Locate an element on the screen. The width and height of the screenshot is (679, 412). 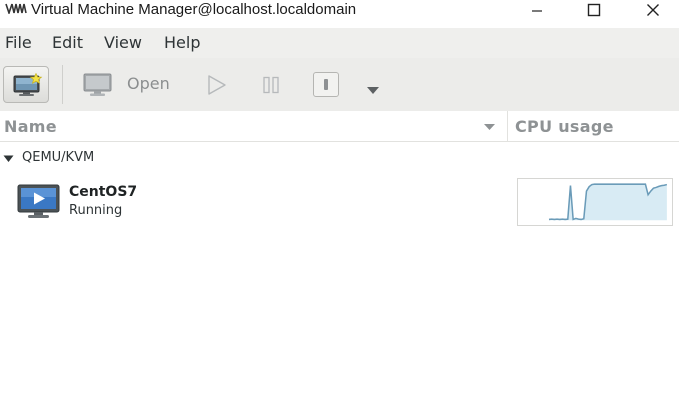
column-header-name: Name is located at coordinates (30, 127).